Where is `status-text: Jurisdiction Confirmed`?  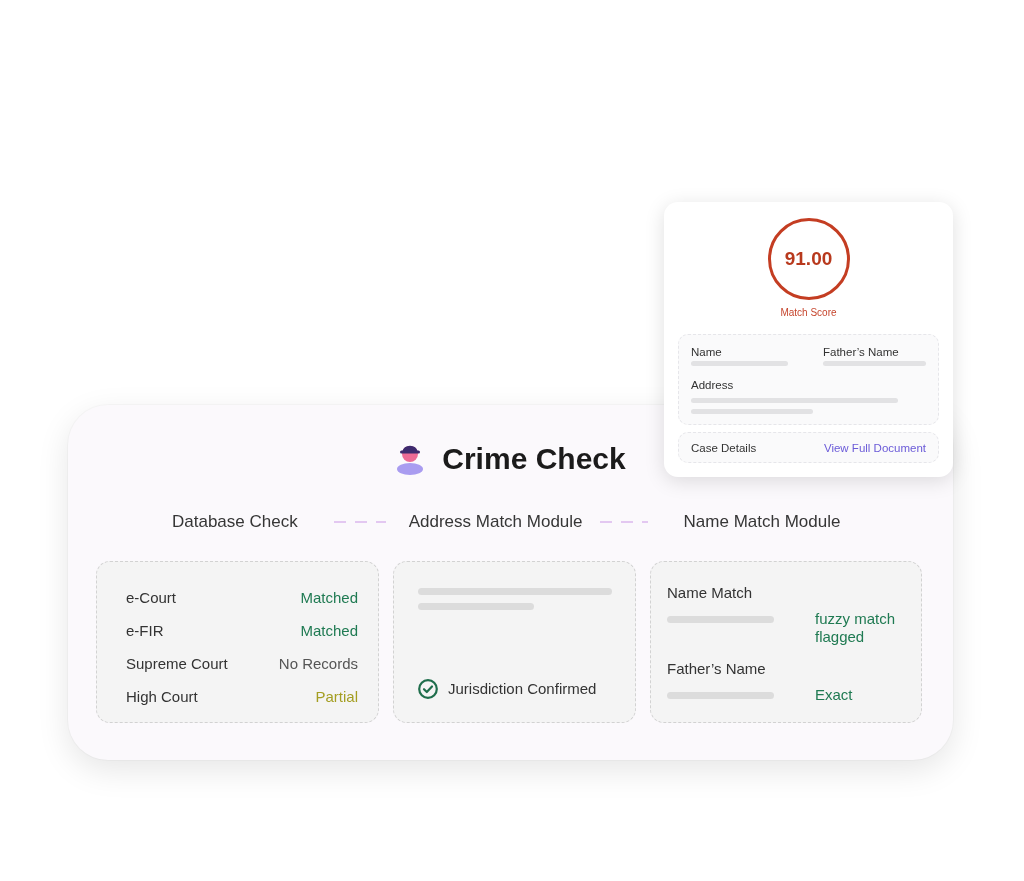
status-text: Jurisdiction Confirmed is located at coordinates (522, 689).